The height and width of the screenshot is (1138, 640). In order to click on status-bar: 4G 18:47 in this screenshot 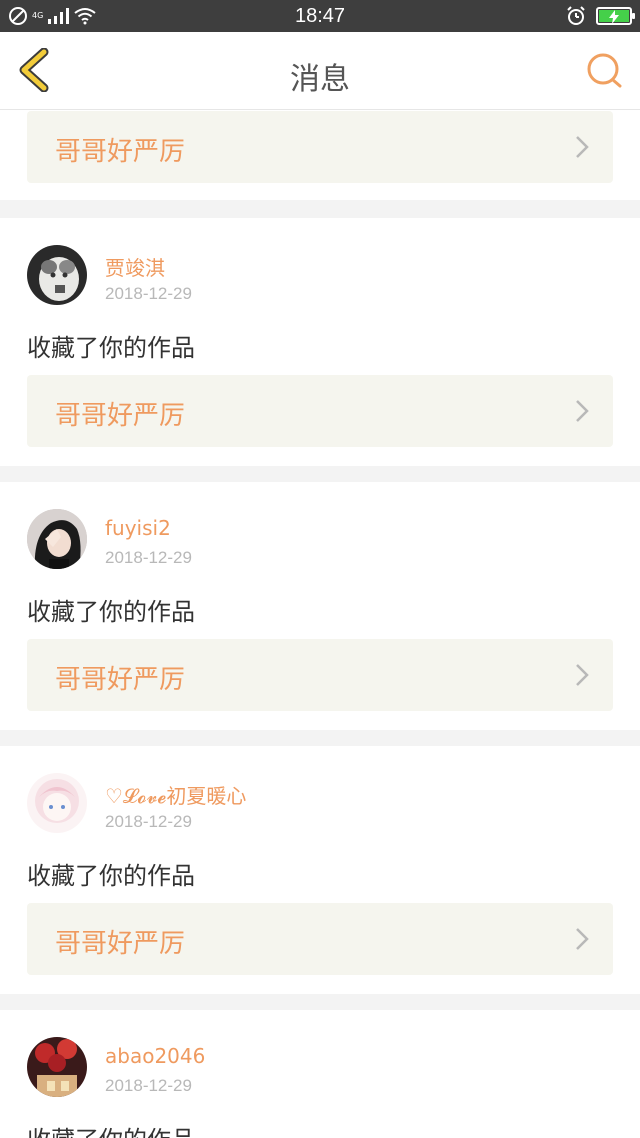, I will do `click(320, 16)`.